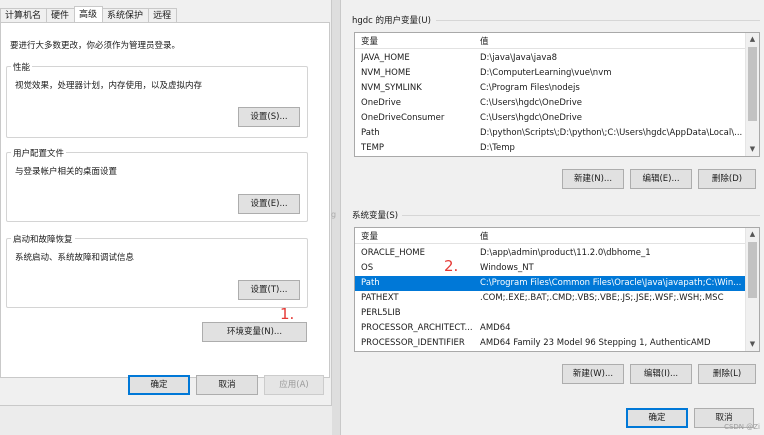  I want to click on variable-name: OneDriveConsumer, so click(403, 118).